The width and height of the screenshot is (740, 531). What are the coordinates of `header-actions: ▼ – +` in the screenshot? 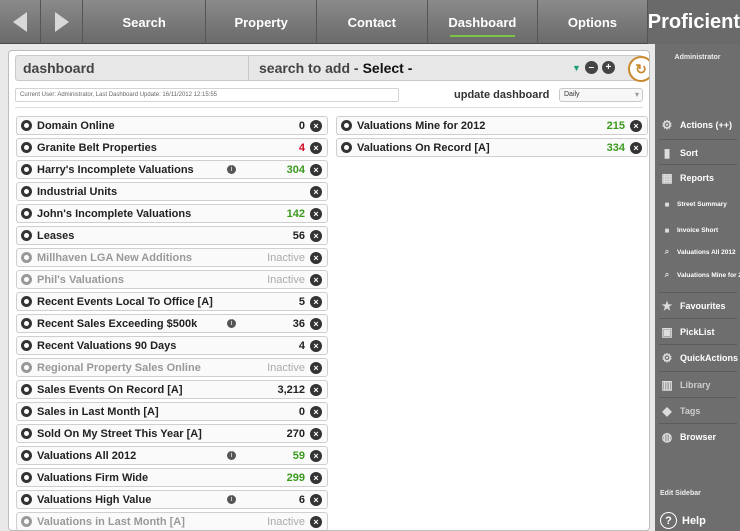 It's located at (593, 67).